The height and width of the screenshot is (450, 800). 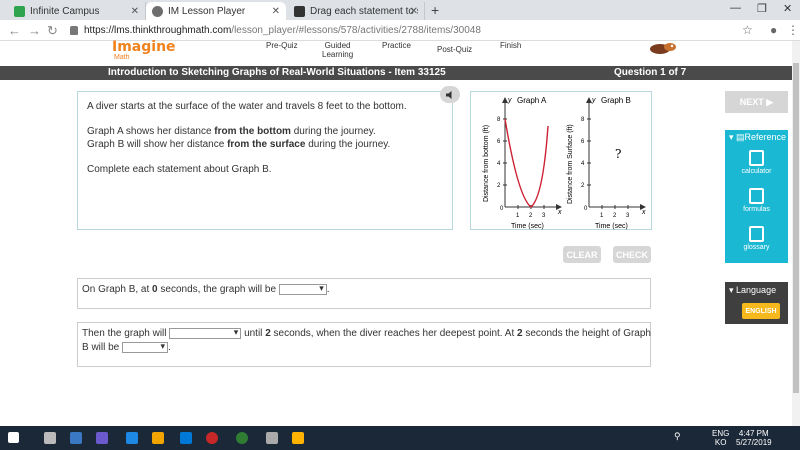 I want to click on app-red-icon, so click(x=212, y=438).